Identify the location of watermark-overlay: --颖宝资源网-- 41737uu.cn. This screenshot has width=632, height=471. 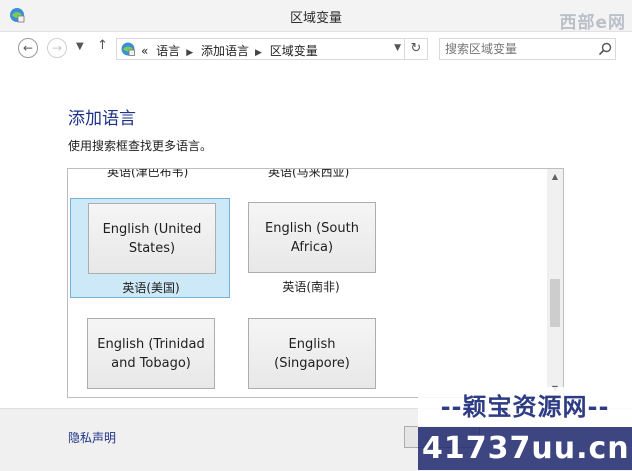
(525, 428).